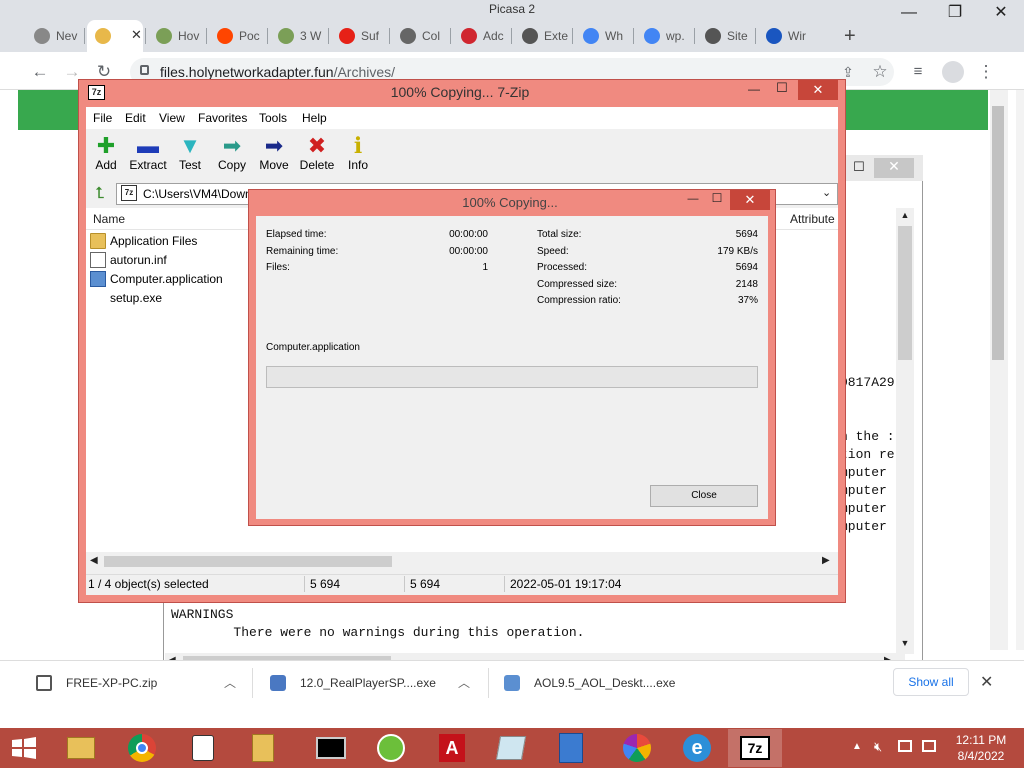 The width and height of the screenshot is (1024, 768). I want to click on log-maximize-button: ☐, so click(859, 168).